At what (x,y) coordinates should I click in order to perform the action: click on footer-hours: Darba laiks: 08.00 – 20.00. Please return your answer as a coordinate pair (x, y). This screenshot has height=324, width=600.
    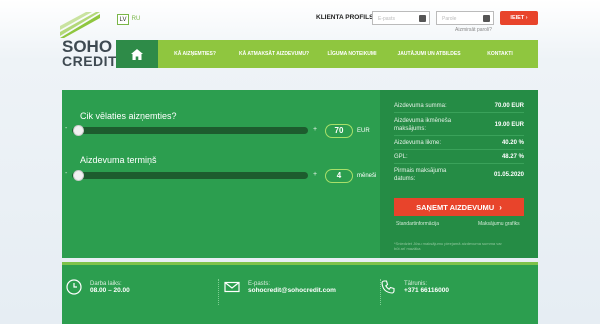
    Looking at the image, I should click on (98, 287).